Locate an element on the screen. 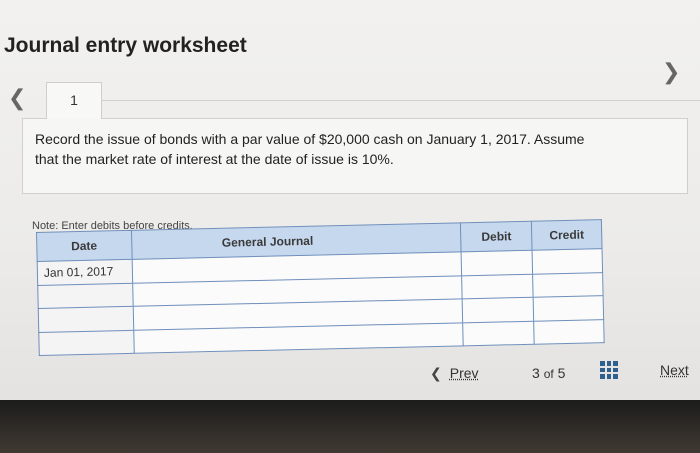 The width and height of the screenshot is (700, 453). chevron-right-icon: ❯ is located at coordinates (671, 73).